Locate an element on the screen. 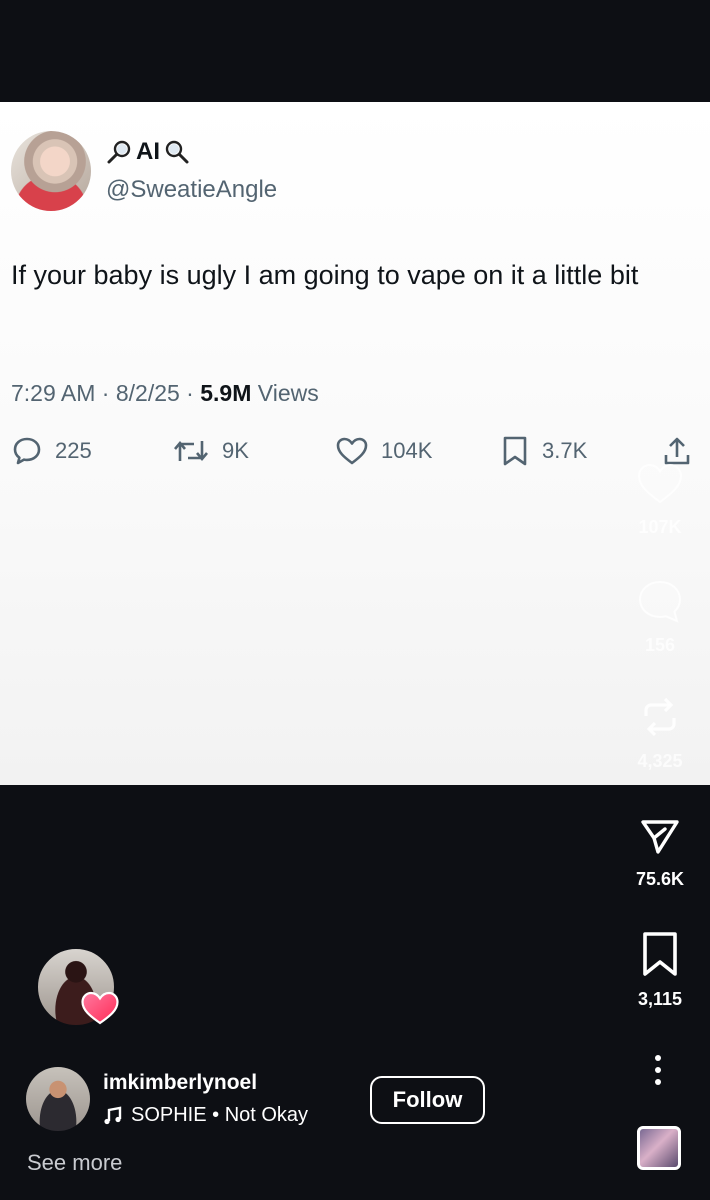 The height and width of the screenshot is (1200, 710). tweet-views-label: Views is located at coordinates (288, 393).